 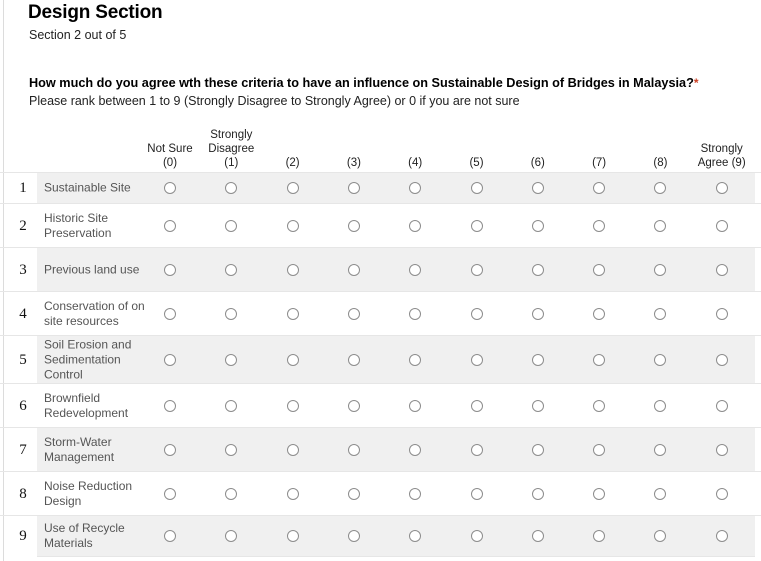 I want to click on radio-cell-r8-c3, so click(x=354, y=494).